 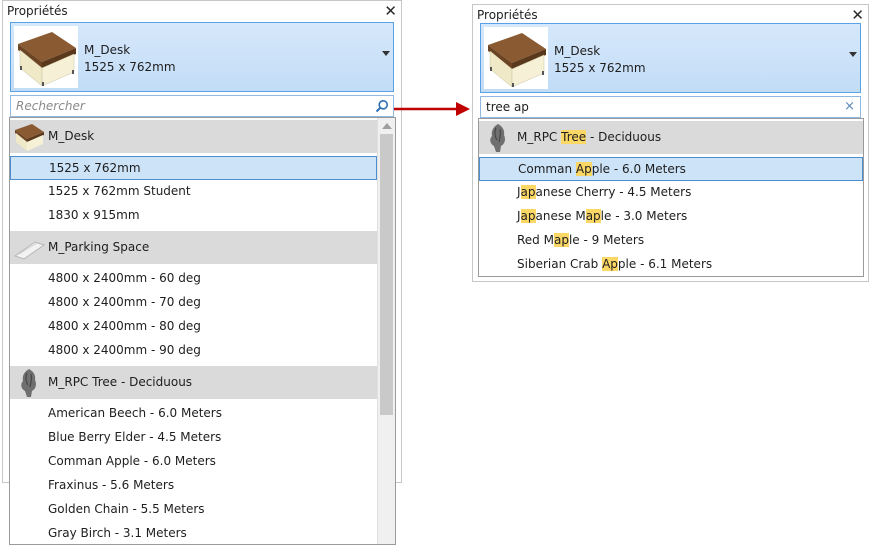 What do you see at coordinates (547, 169) in the screenshot?
I see `text-segment: Comman` at bounding box center [547, 169].